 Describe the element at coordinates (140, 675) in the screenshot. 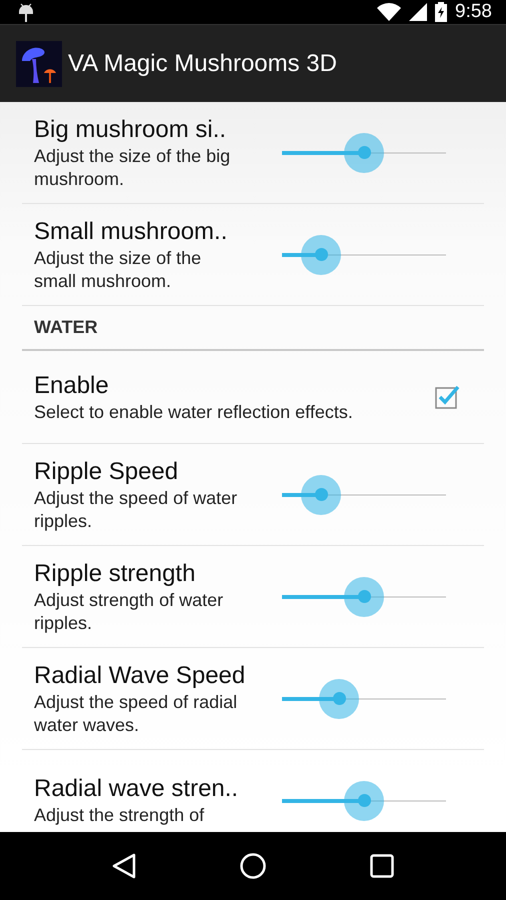

I see `setting-title: Radial Wave Speed` at that location.